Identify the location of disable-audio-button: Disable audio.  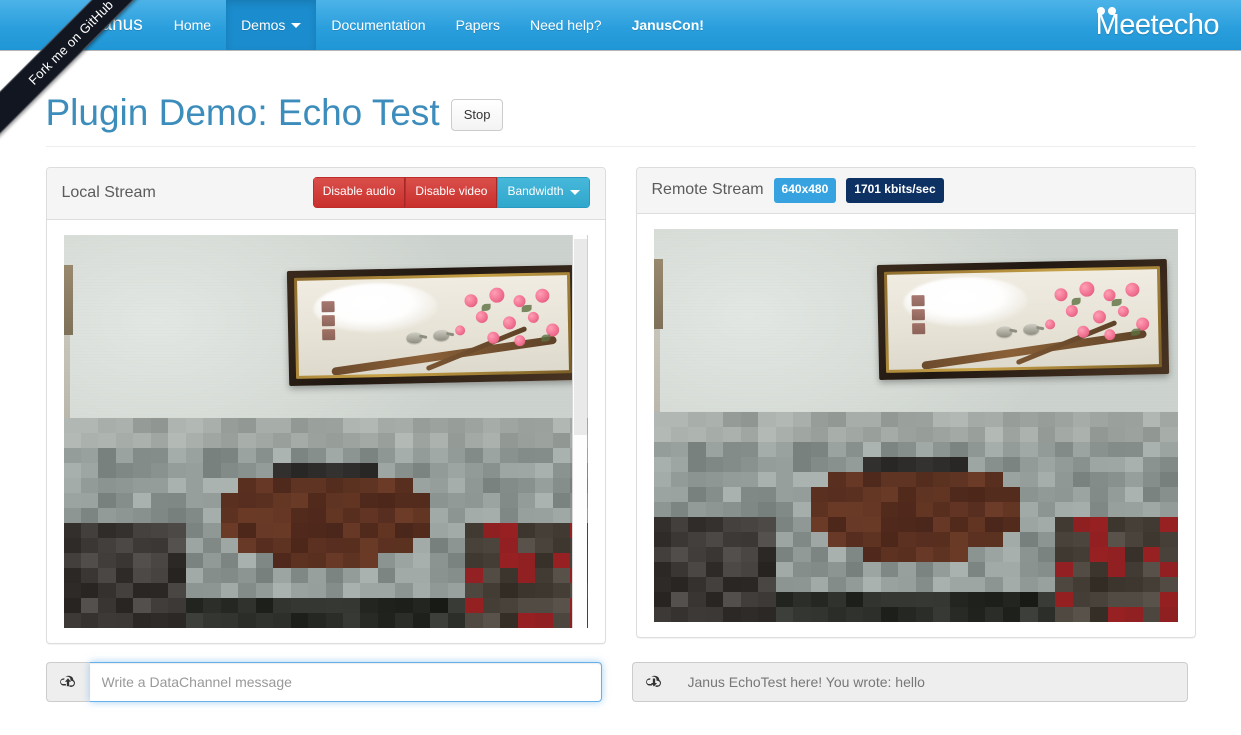
(359, 192).